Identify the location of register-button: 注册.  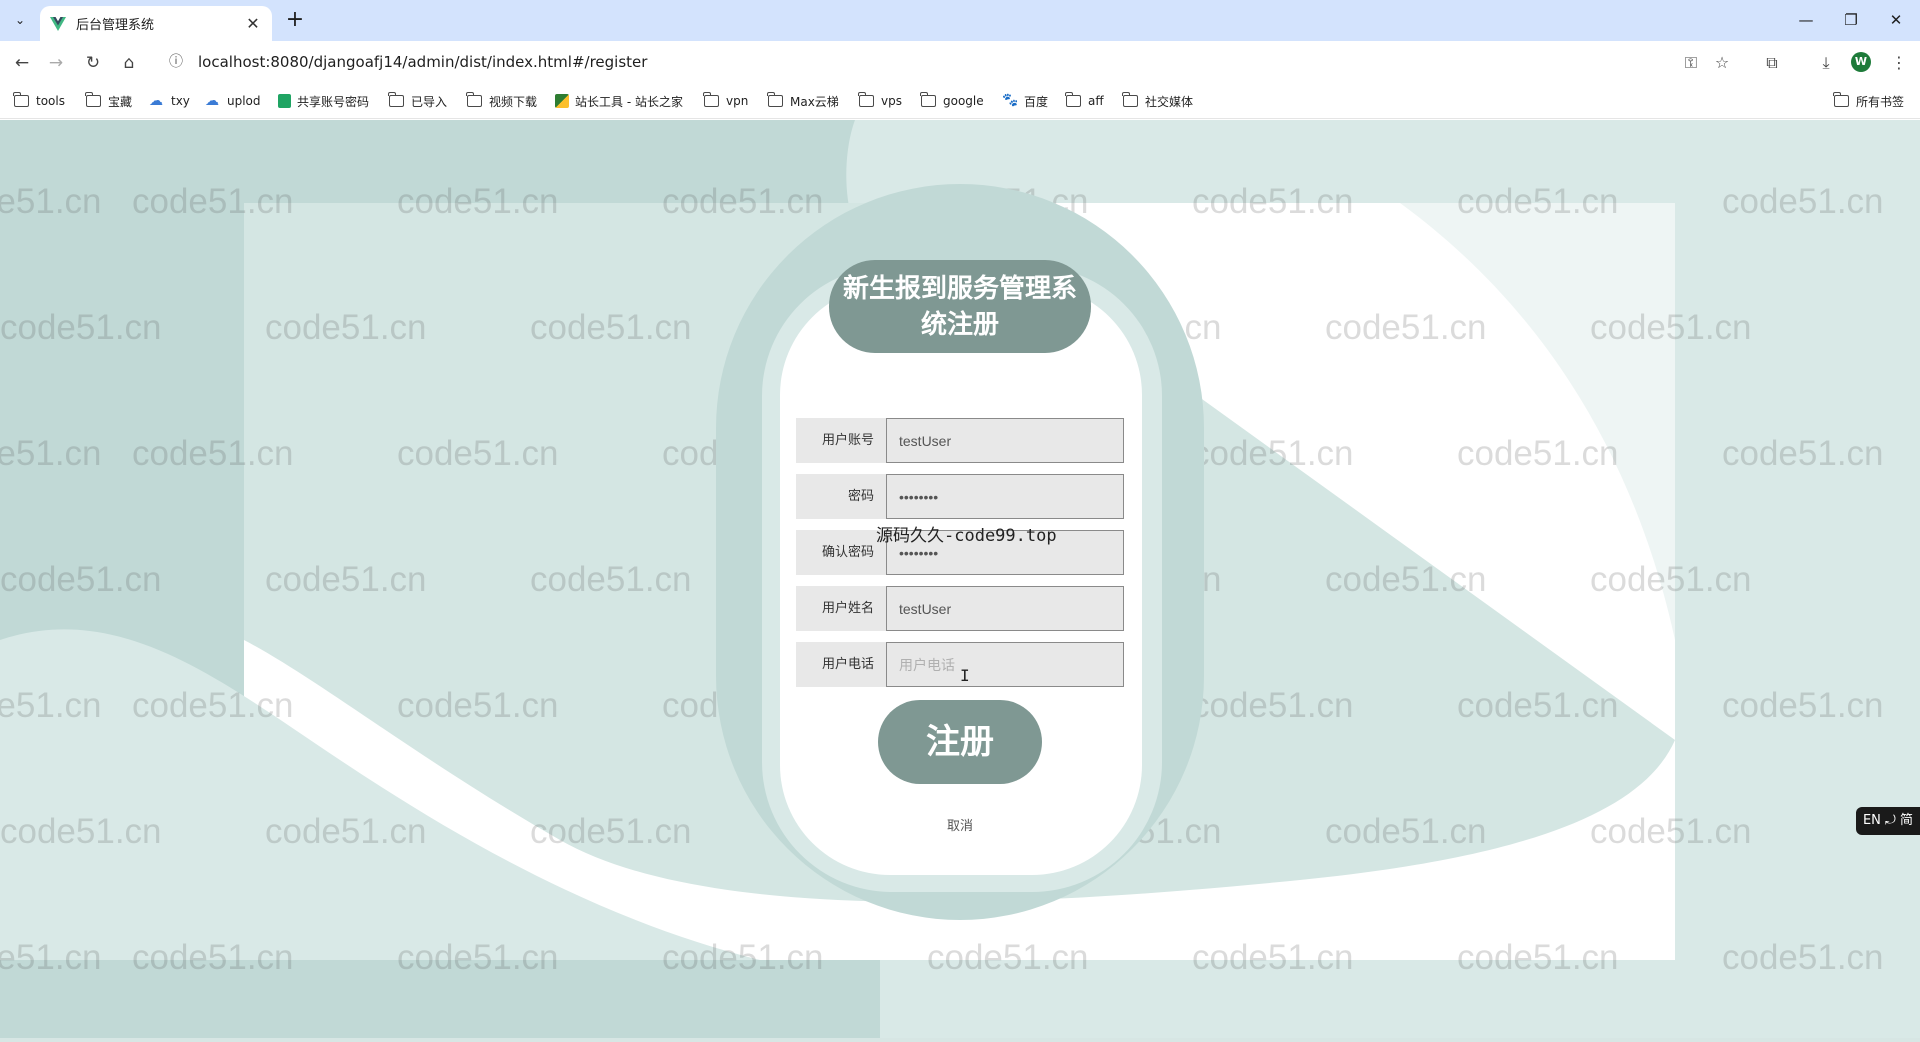
(960, 742).